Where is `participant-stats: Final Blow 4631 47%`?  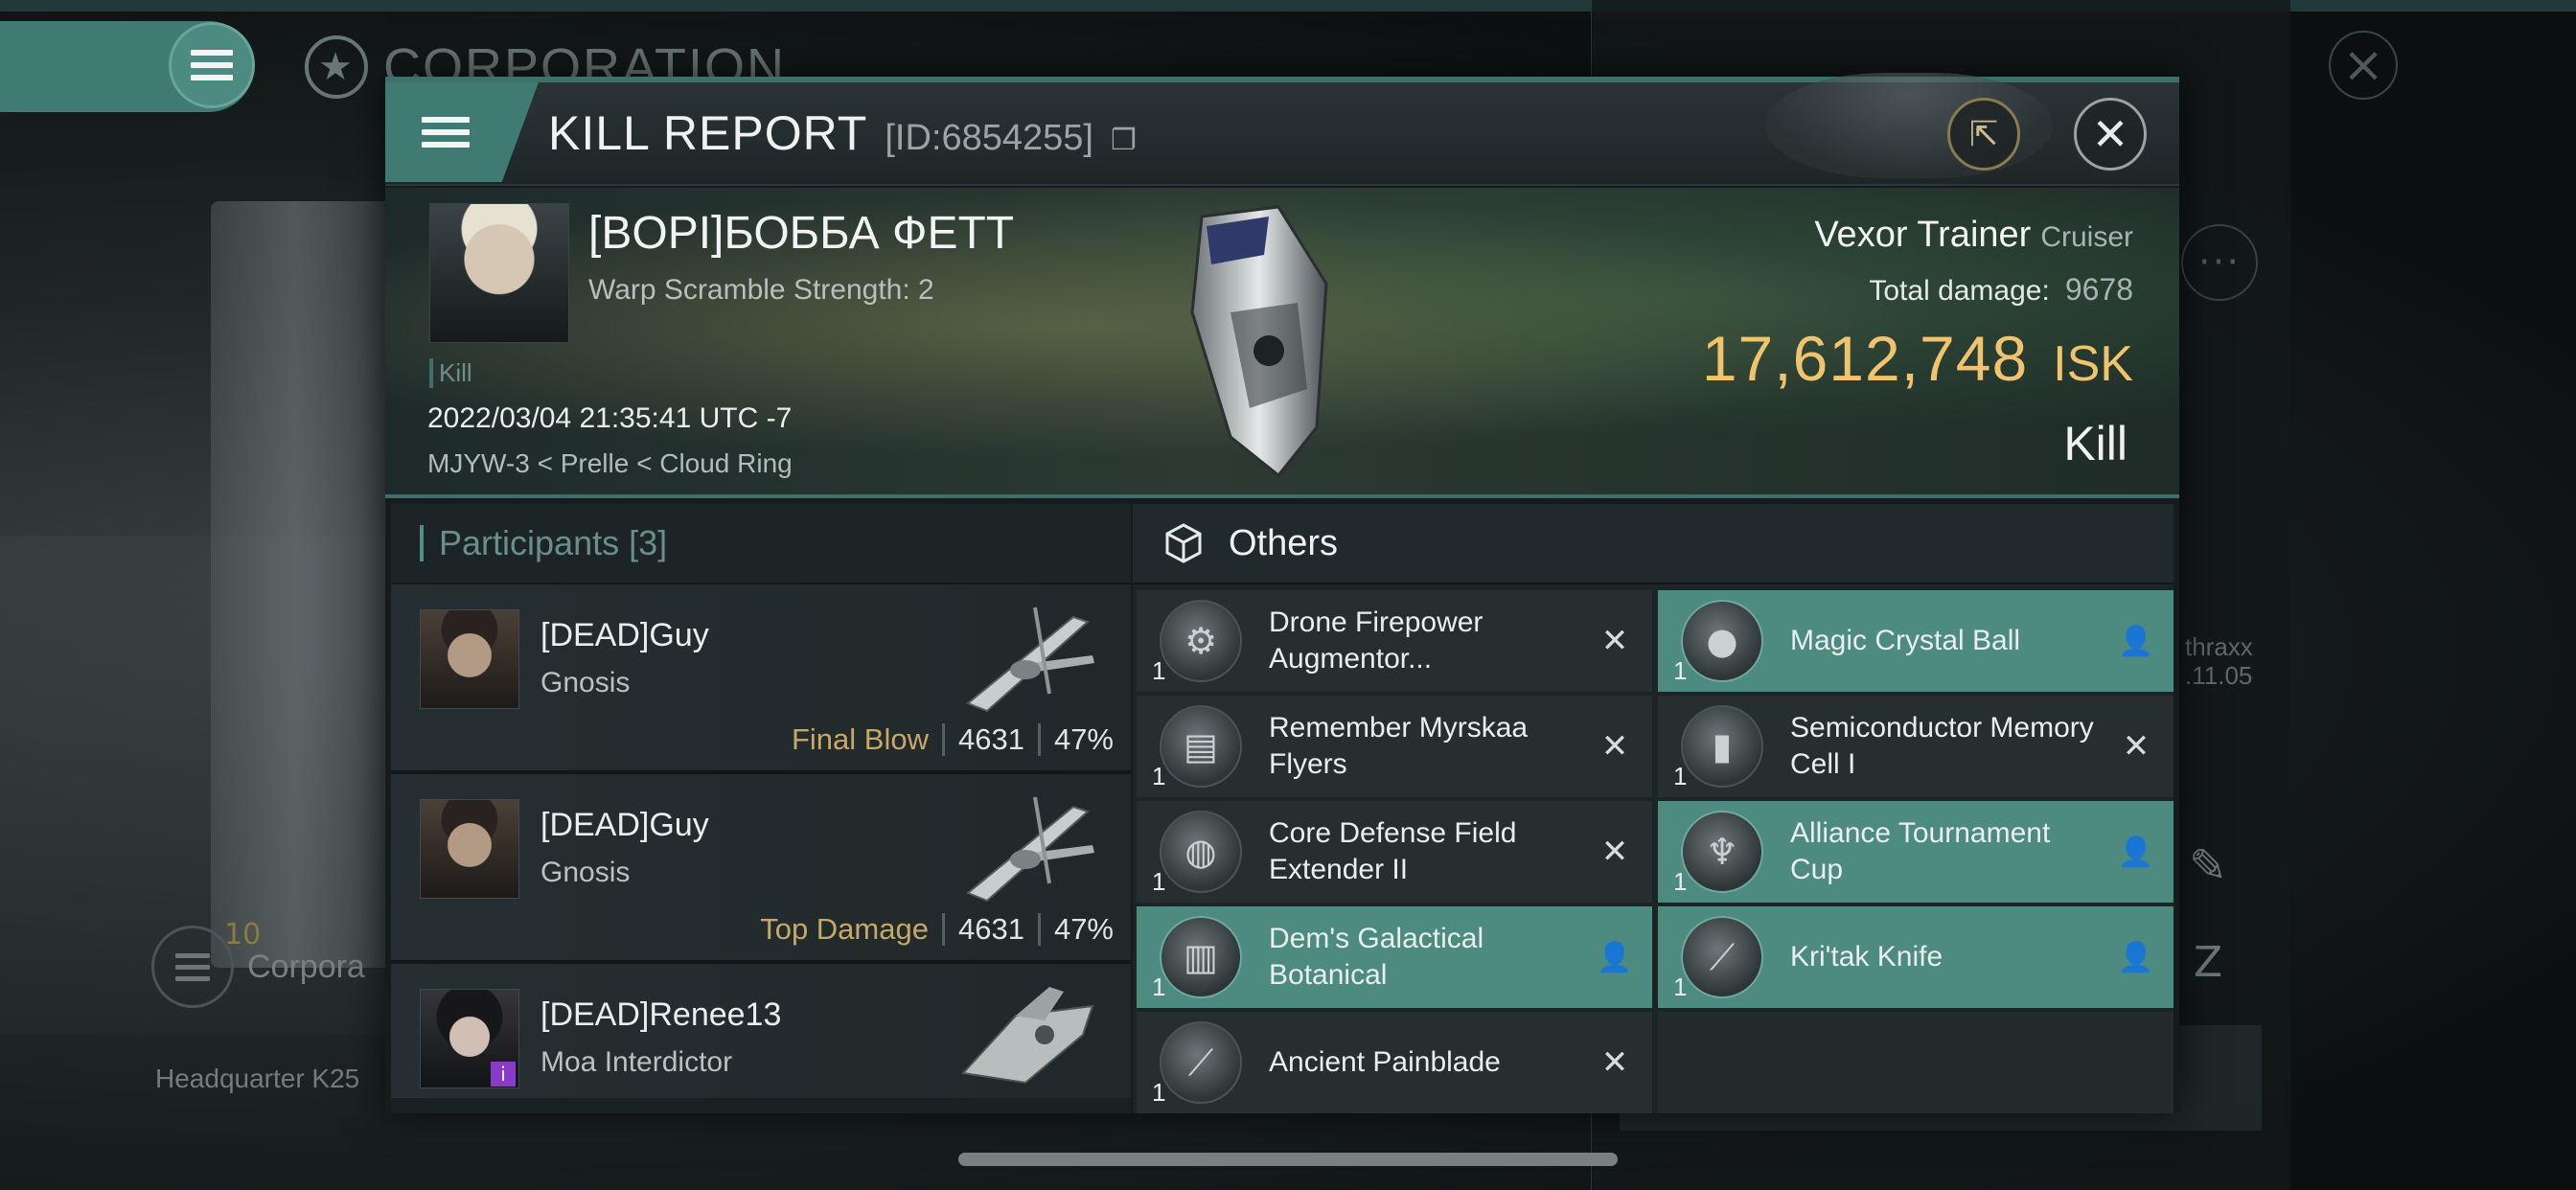
participant-stats: Final Blow 4631 47% is located at coordinates (953, 740).